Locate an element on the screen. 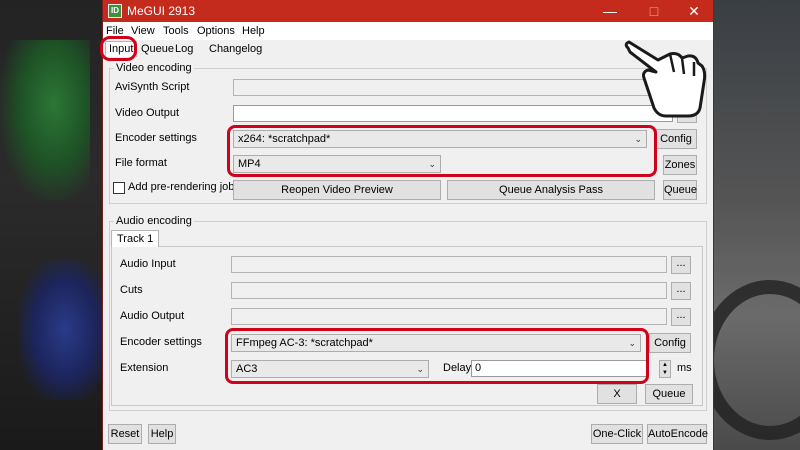 The width and height of the screenshot is (800, 450). audio-settings-highlight is located at coordinates (437, 356).